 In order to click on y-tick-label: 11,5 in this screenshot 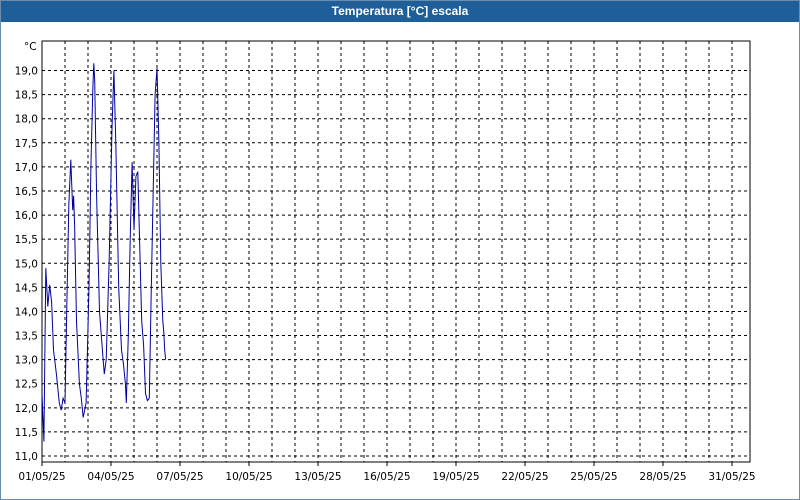, I will do `click(26, 433)`.